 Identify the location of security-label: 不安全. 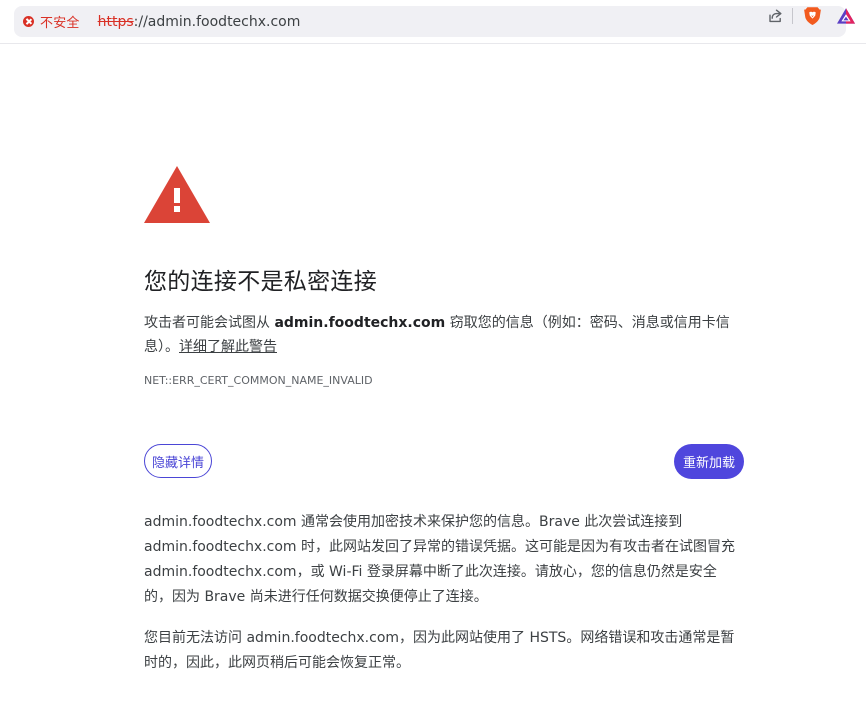
(60, 23).